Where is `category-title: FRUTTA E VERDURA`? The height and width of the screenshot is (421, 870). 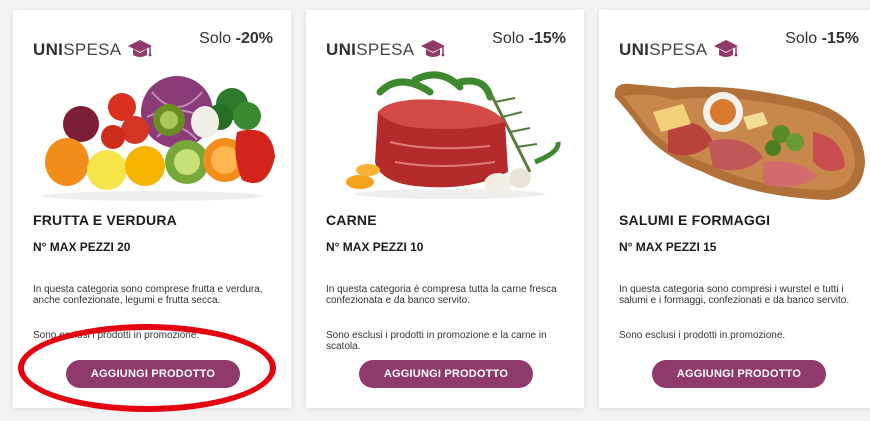
category-title: FRUTTA E VERDURA is located at coordinates (105, 220).